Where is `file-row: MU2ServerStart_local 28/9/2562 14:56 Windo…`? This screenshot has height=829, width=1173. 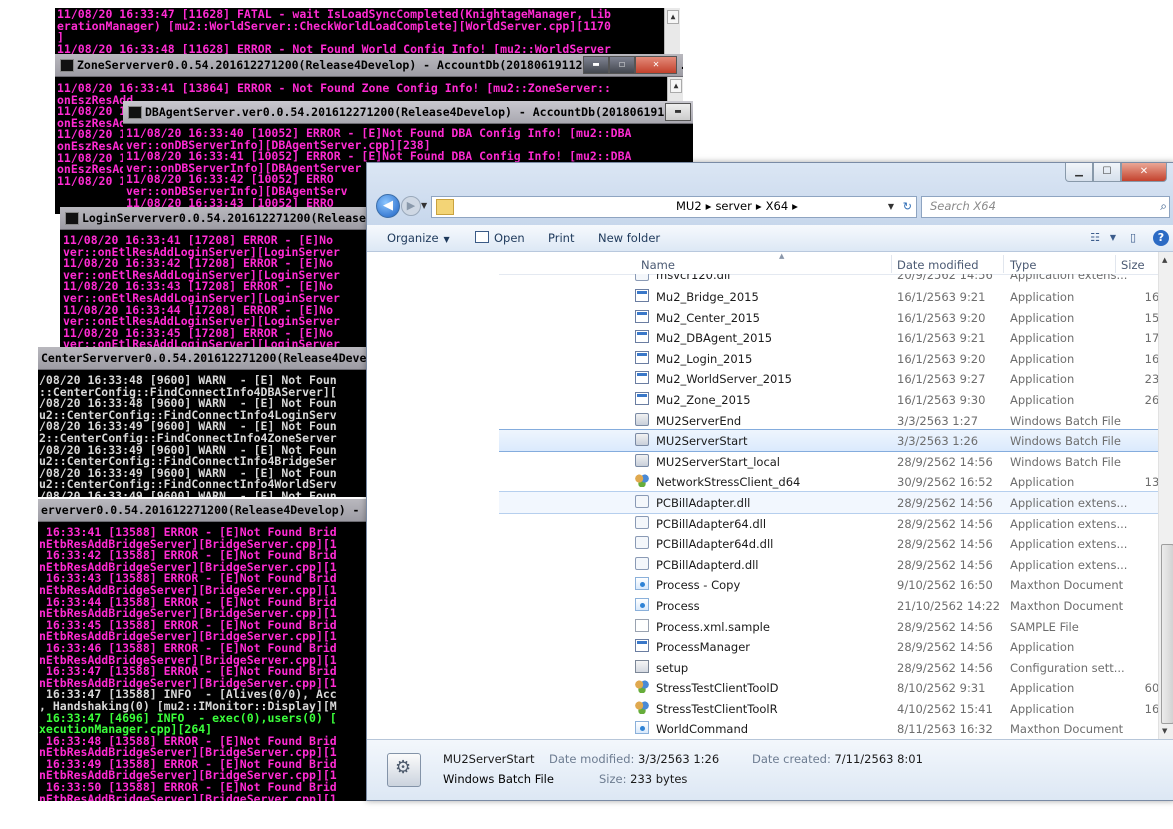 file-row: MU2ServerStart_local 28/9/2562 14:56 Windo… is located at coordinates (828, 461).